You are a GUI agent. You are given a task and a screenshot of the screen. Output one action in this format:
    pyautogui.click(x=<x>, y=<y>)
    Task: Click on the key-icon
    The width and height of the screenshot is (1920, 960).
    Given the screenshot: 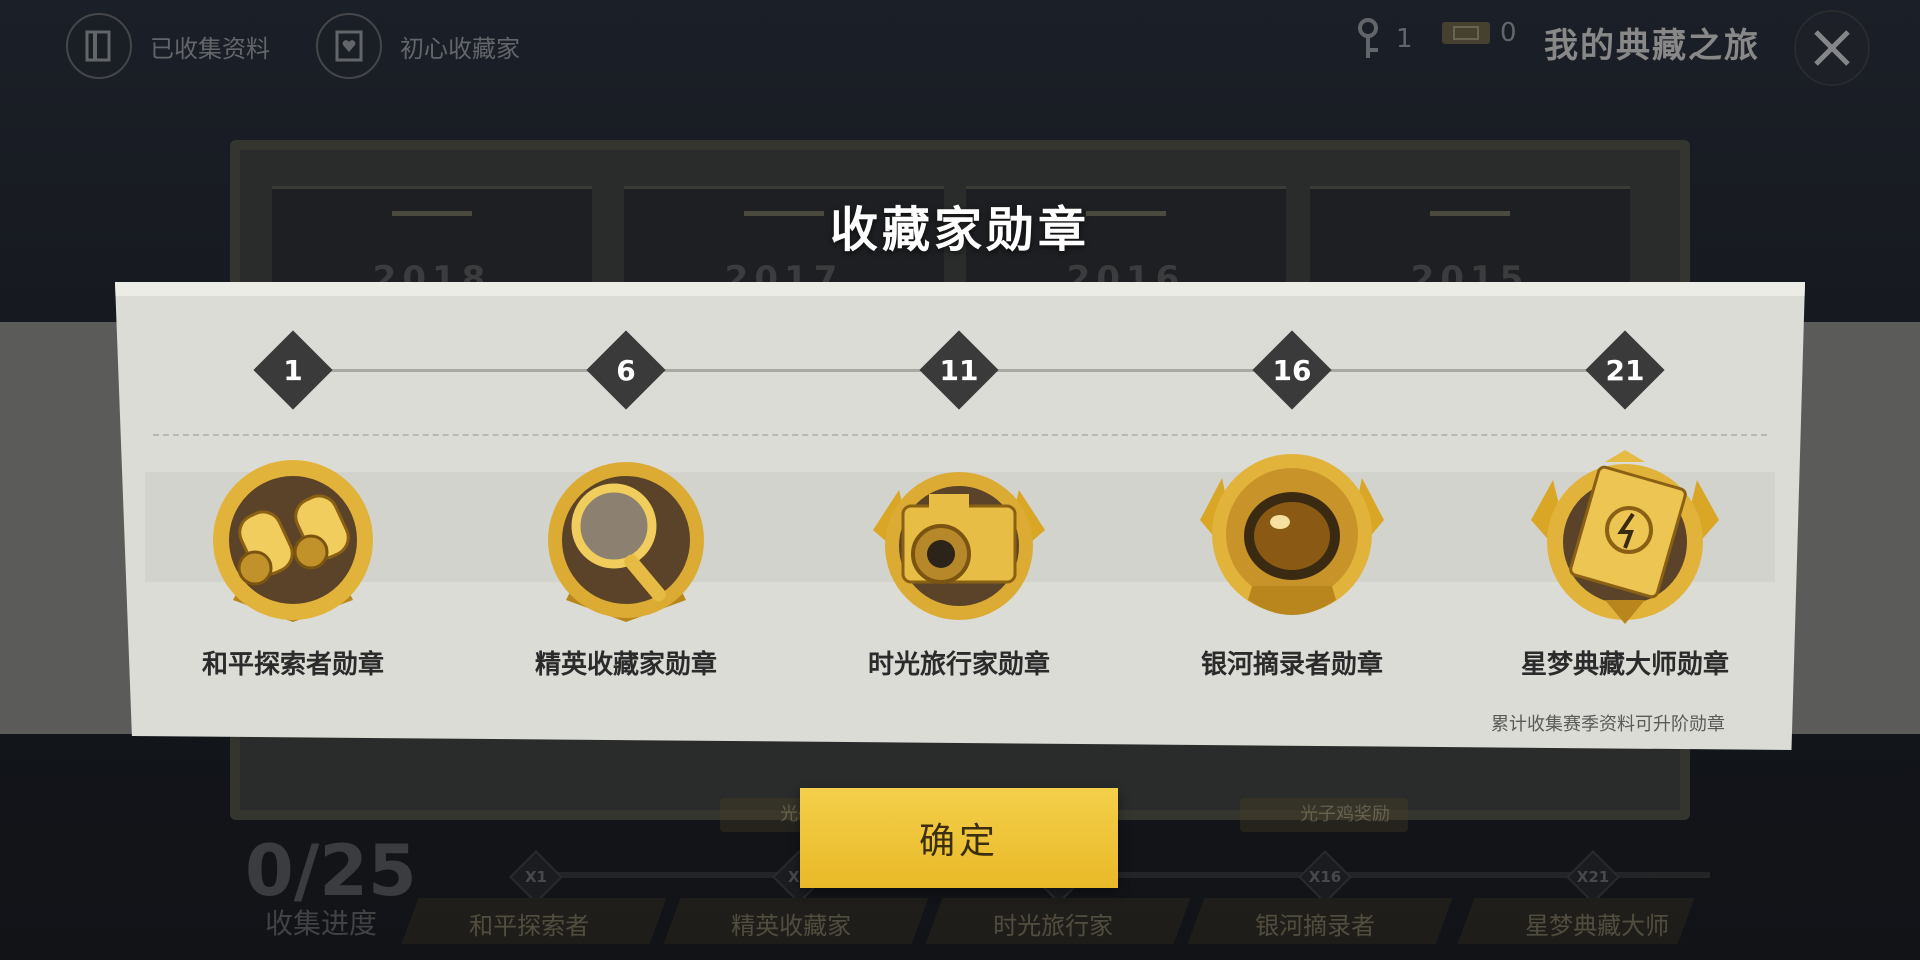 What is the action you would take?
    pyautogui.click(x=1368, y=38)
    